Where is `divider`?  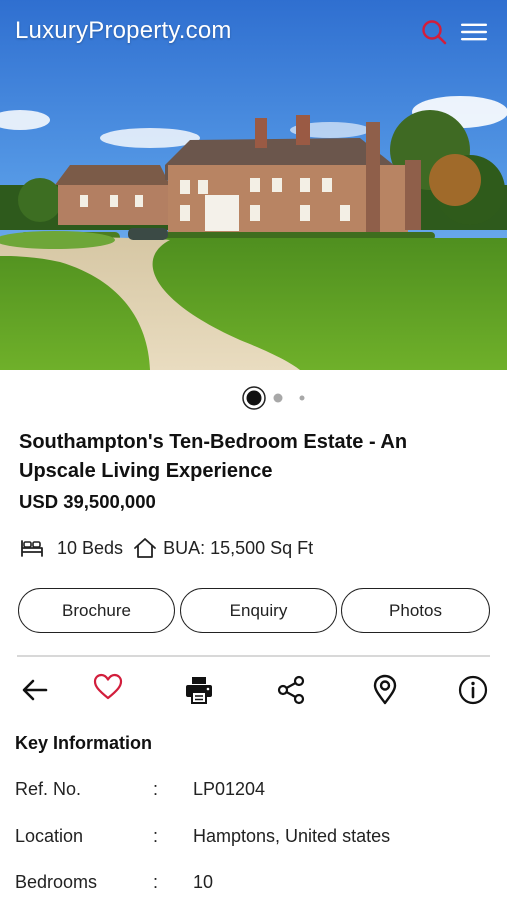 divider is located at coordinates (253, 656).